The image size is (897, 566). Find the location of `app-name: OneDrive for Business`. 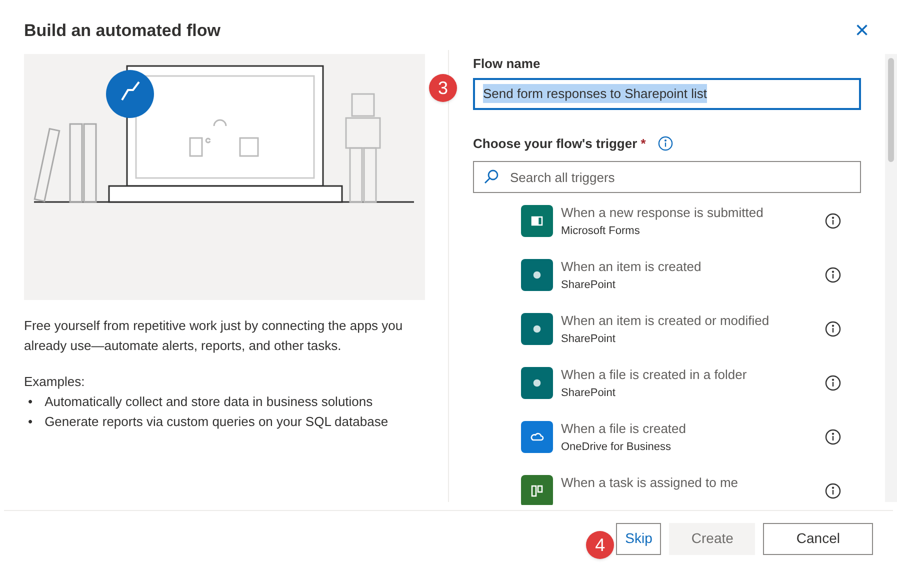

app-name: OneDrive for Business is located at coordinates (616, 447).